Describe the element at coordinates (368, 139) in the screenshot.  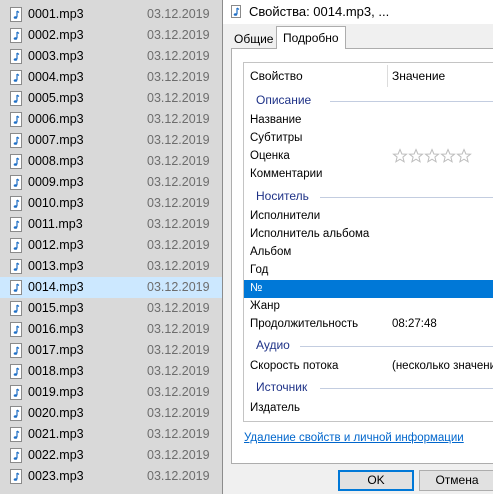
I see `property-row-subtitle: Субтитры` at that location.